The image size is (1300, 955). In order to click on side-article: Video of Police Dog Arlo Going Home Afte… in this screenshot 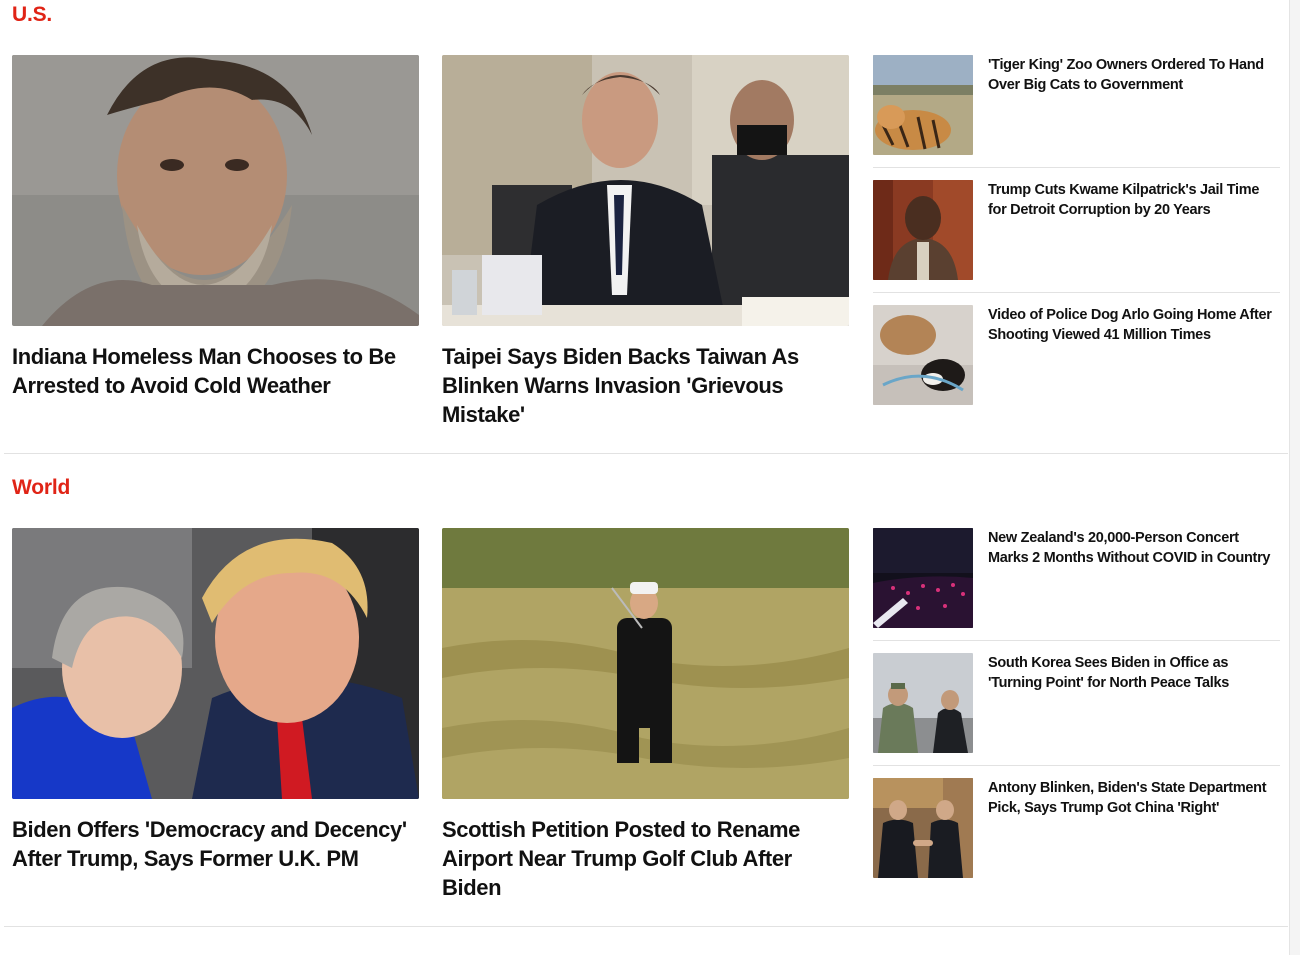, I will do `click(1076, 355)`.